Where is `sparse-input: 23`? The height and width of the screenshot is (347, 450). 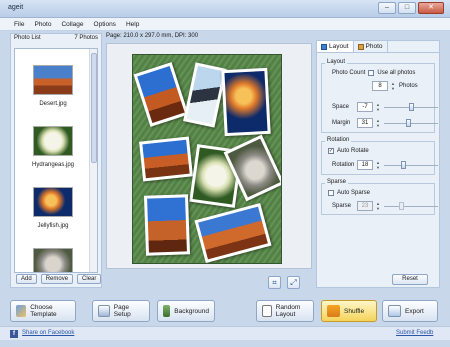 sparse-input: 23 is located at coordinates (365, 206).